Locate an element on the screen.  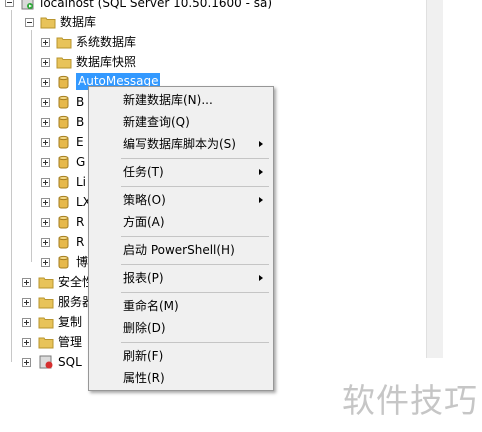
database-label: E is located at coordinates (80, 142).